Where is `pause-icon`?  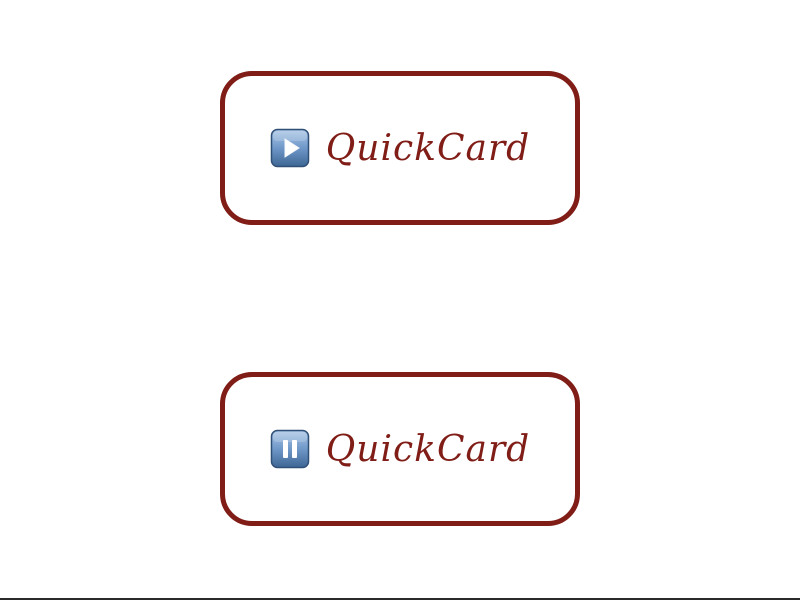
pause-icon is located at coordinates (290, 449).